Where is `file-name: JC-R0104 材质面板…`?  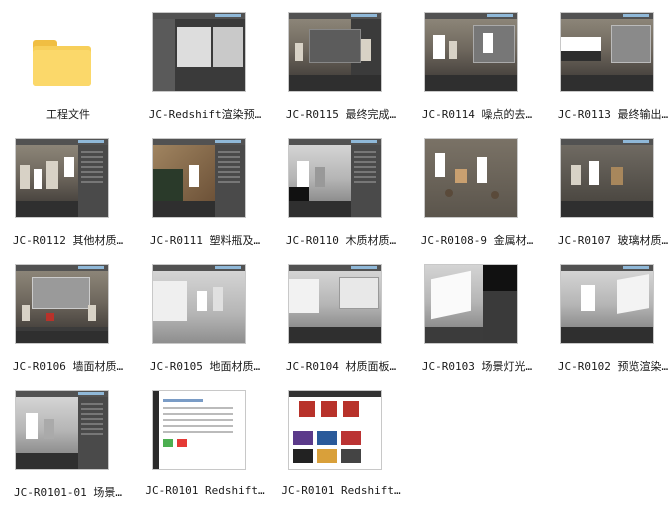
file-name: JC-R0104 材质面板… is located at coordinates (341, 366).